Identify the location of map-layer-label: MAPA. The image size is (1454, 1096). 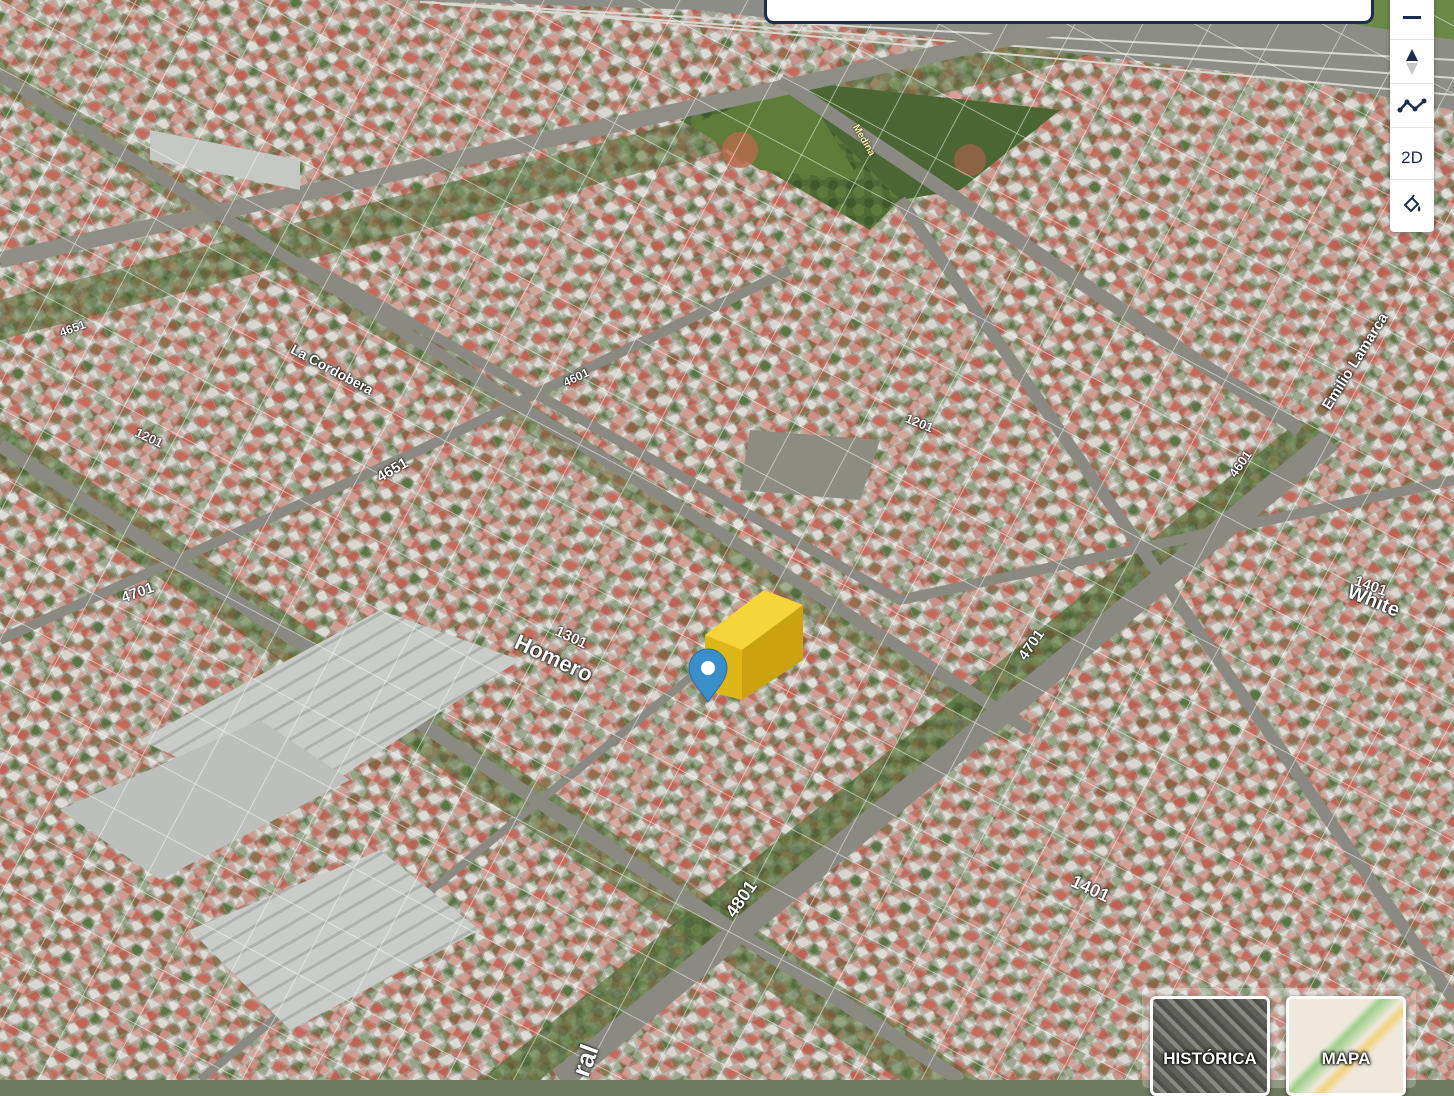
(1346, 1058).